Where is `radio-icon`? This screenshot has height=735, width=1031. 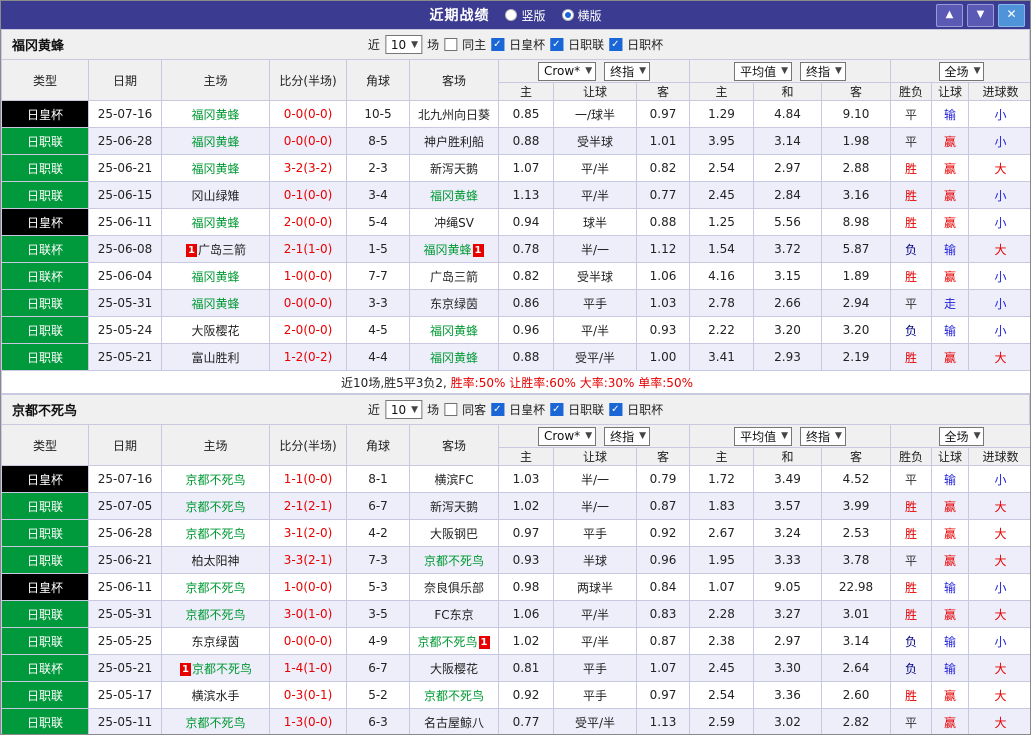
radio-icon is located at coordinates (511, 15).